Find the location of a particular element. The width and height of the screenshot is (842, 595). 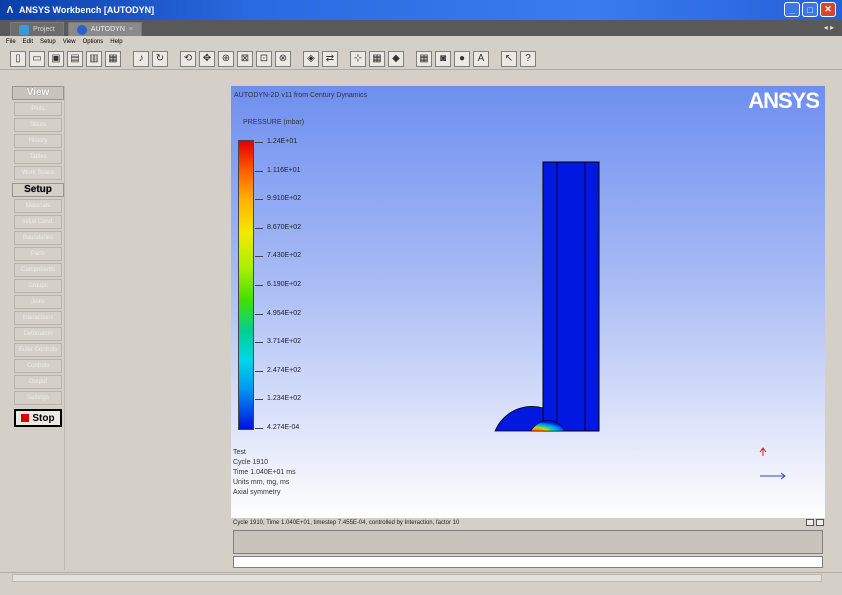

refresh-icon: ↻ is located at coordinates (160, 58).